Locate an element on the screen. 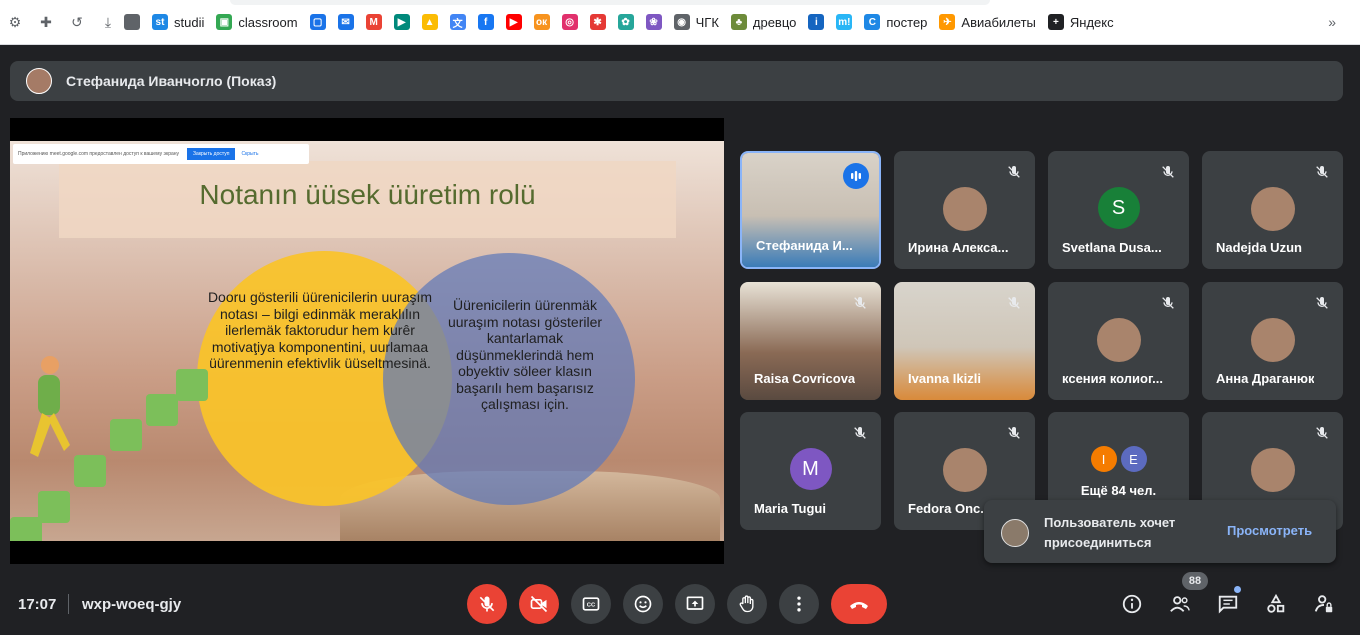 This screenshot has height=635, width=1360. leave-call-button is located at coordinates (859, 604).